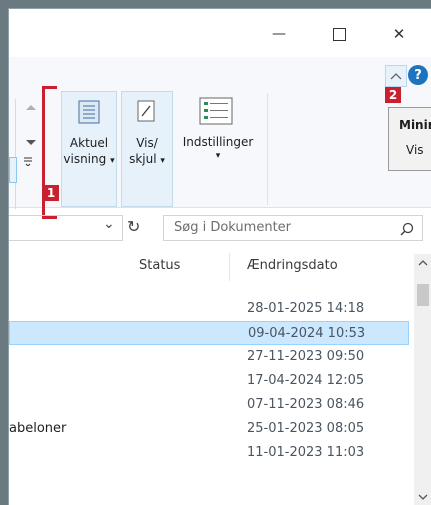 This screenshot has width=431, height=505. I want to click on show-hide-label-1: Vis/, so click(147, 143).